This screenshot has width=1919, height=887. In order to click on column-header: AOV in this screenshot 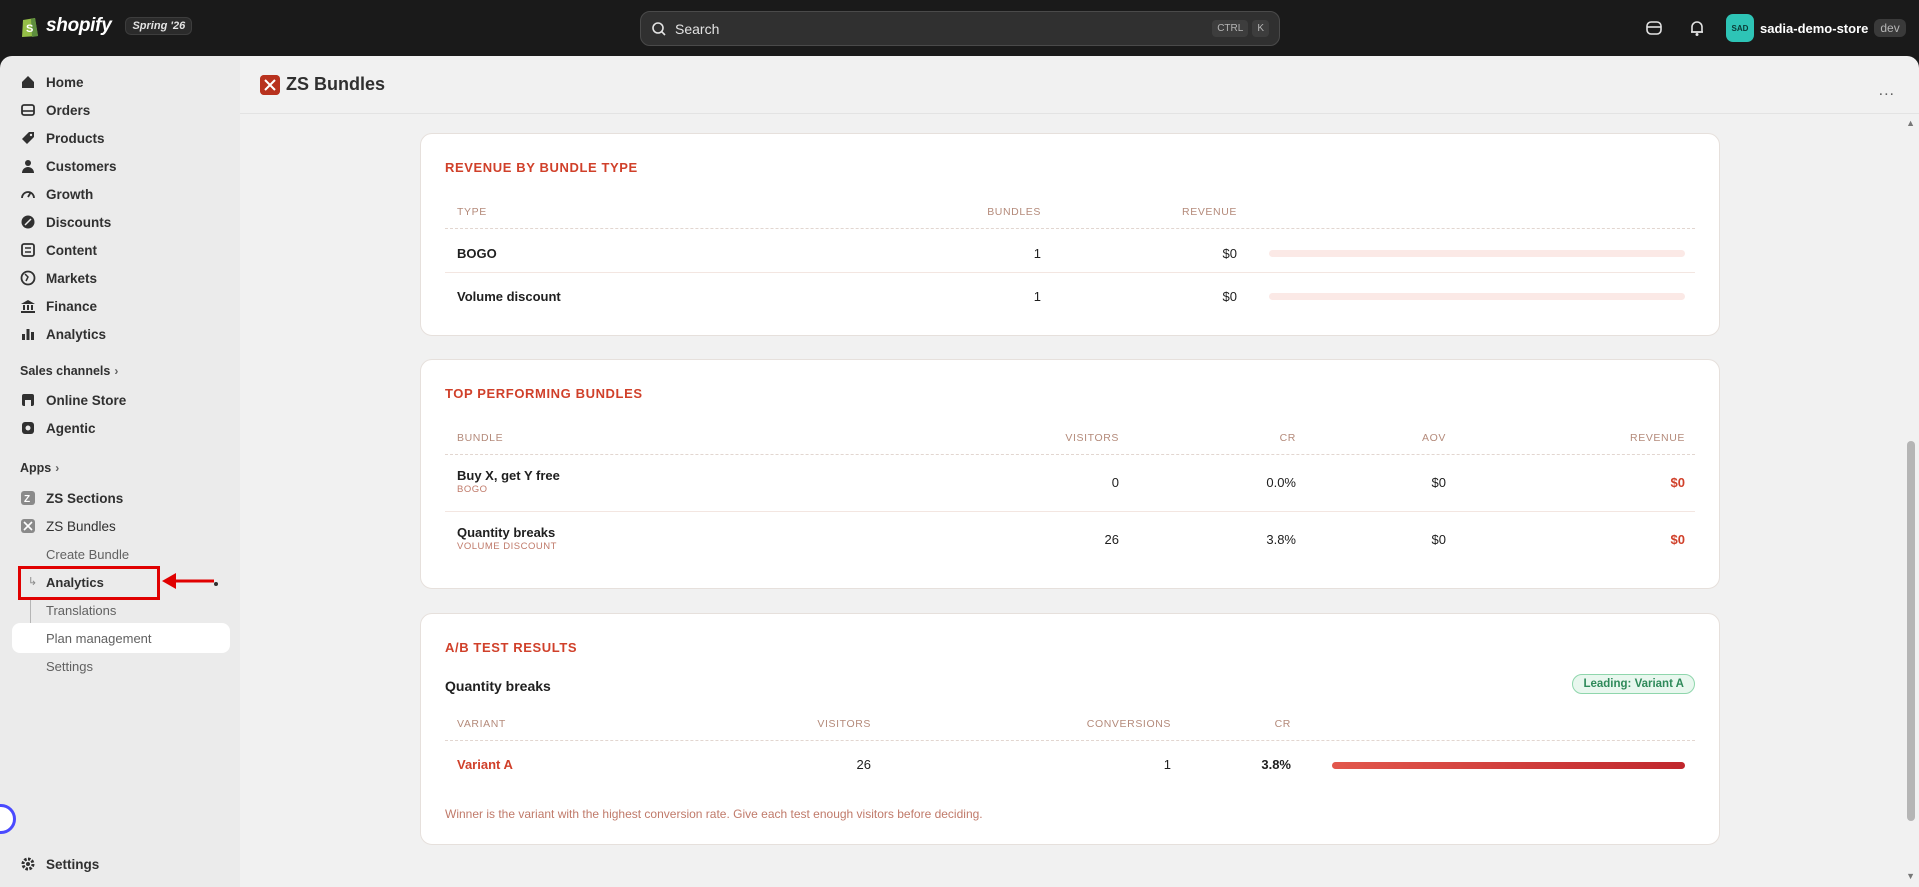, I will do `click(1434, 438)`.